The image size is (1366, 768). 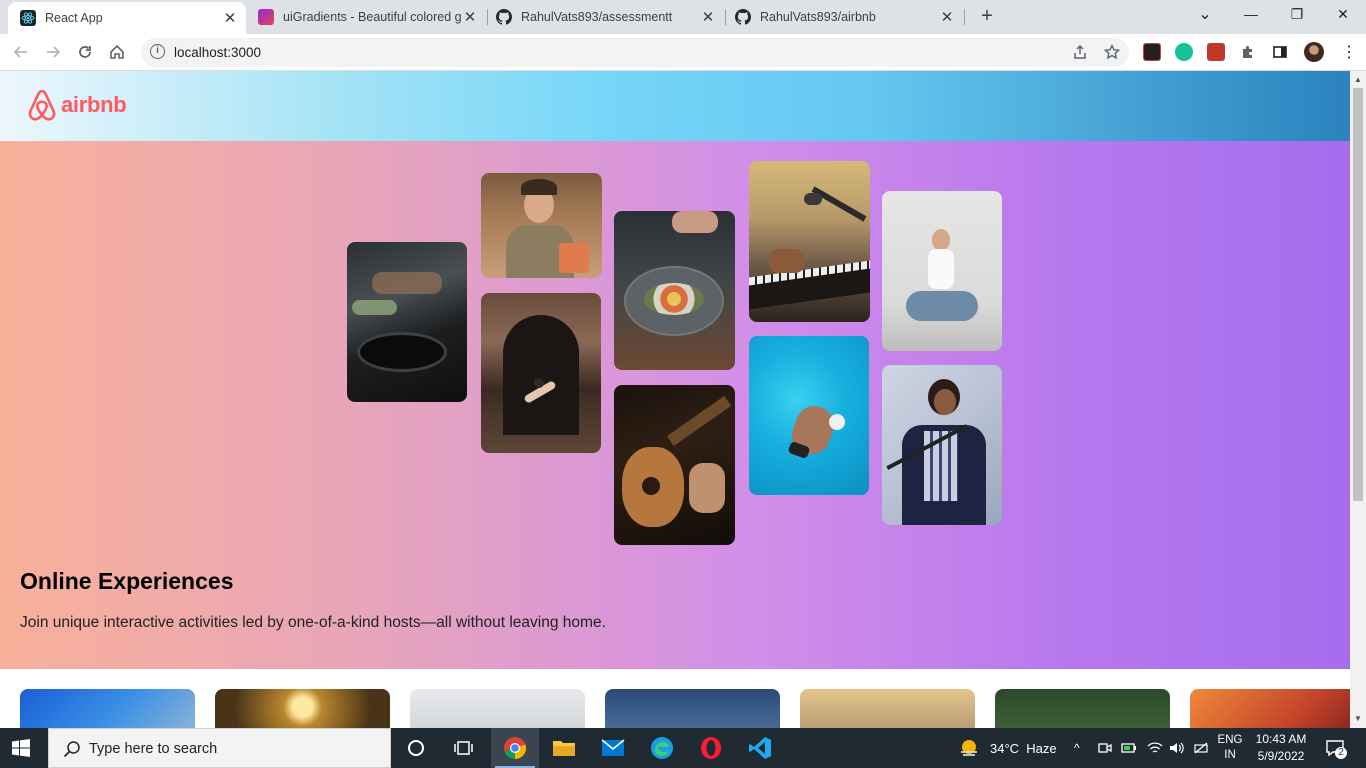 I want to click on home-icon, so click(x=117, y=52).